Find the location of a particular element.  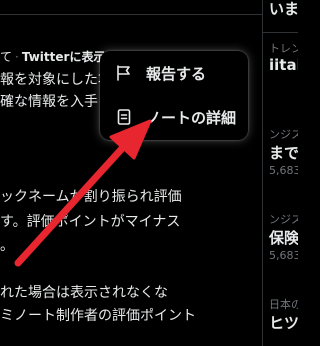

menu-item-note-details: ノートの詳細 is located at coordinates (174, 117).